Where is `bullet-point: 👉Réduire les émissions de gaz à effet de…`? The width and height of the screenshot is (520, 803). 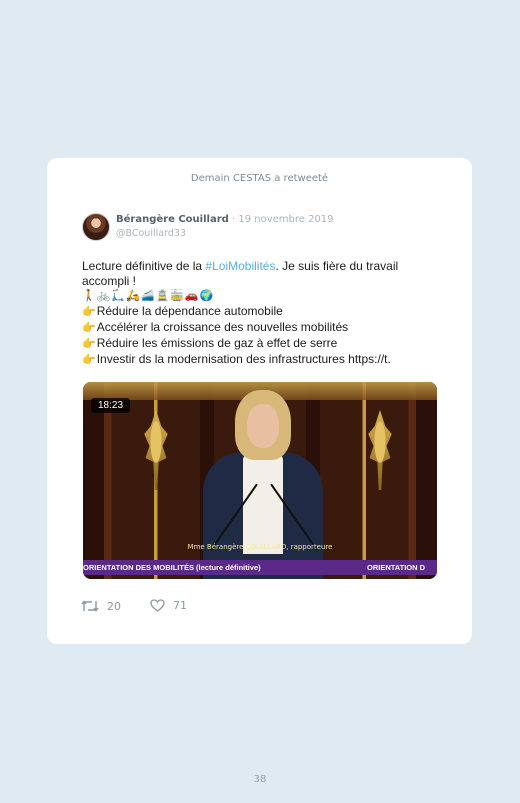
bullet-point: 👉Réduire les émissions de gaz à effet de… is located at coordinates (262, 344).